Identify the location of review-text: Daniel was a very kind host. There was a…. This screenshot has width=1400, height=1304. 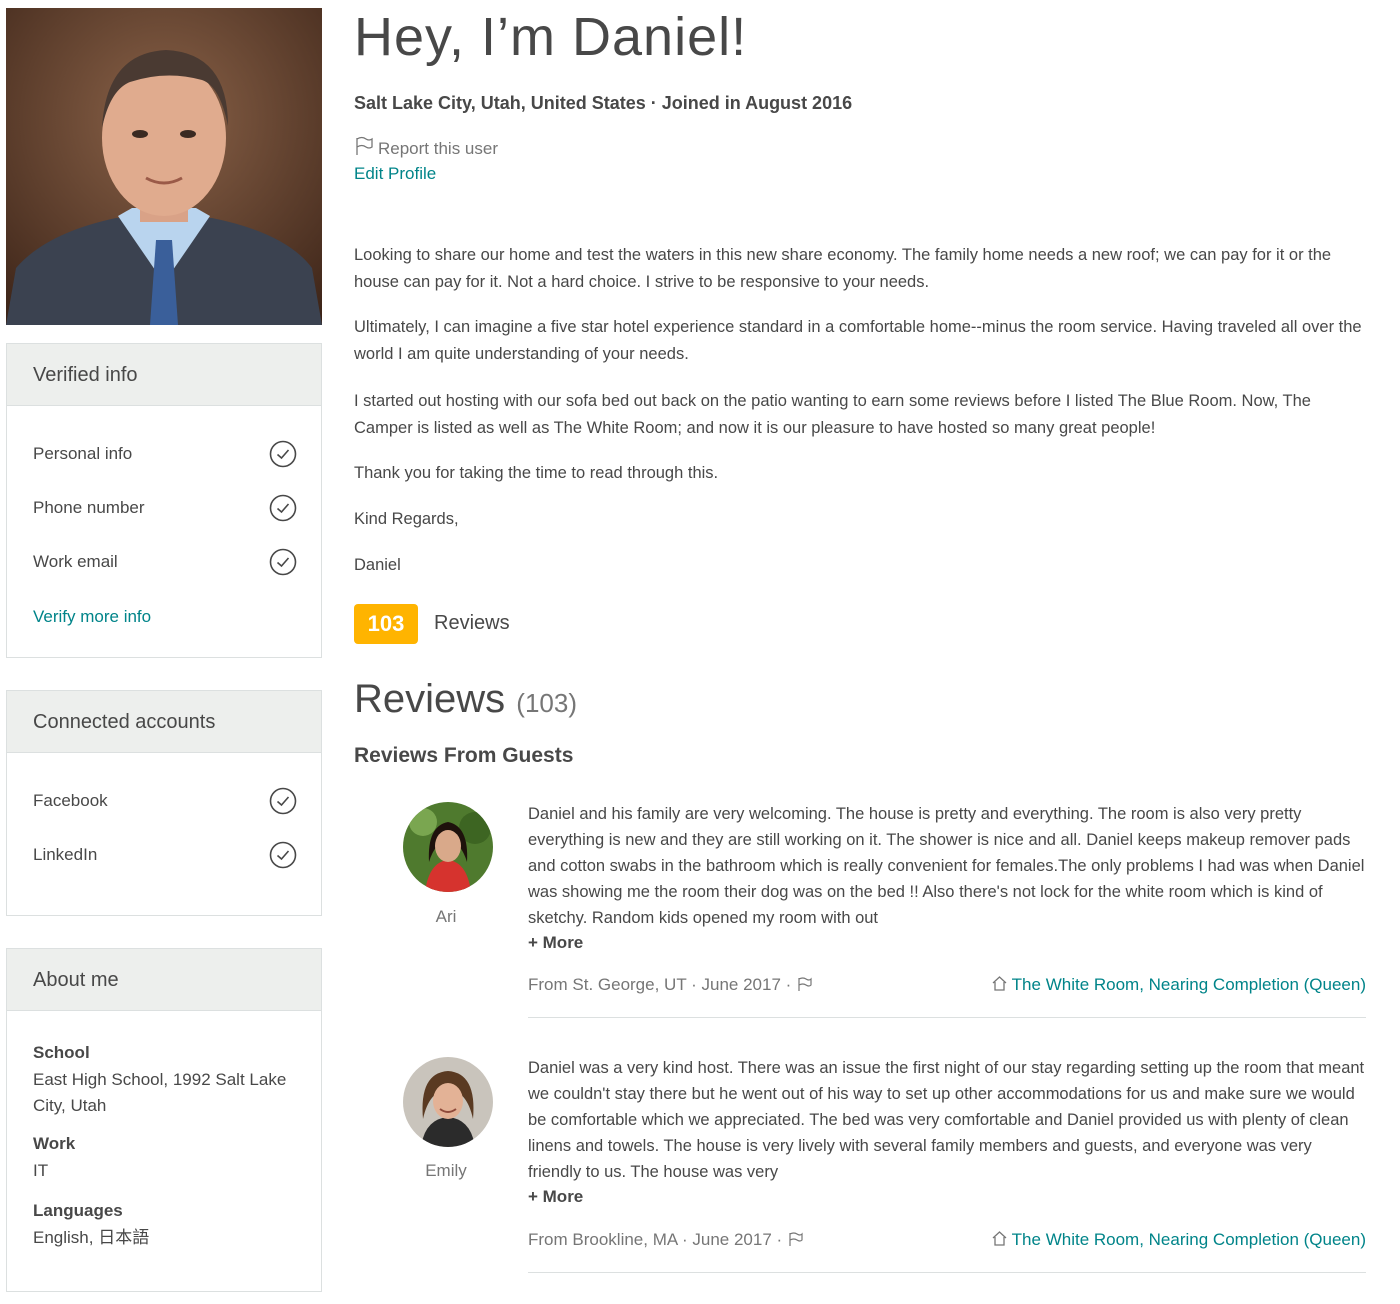
(946, 1120).